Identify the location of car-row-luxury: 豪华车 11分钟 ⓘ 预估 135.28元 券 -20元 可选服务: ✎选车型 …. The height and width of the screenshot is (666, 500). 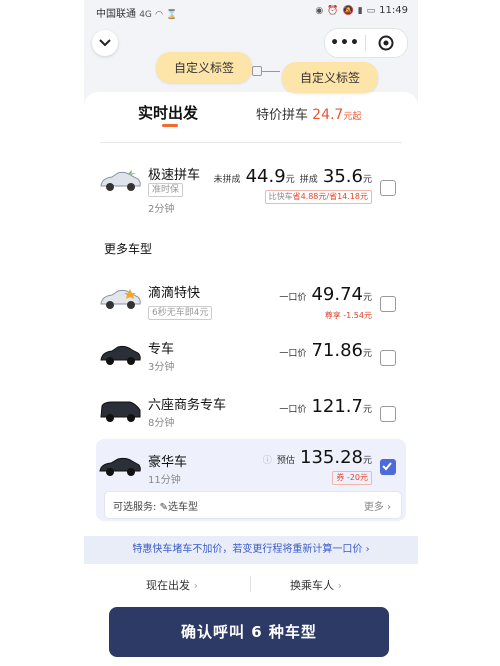
(251, 480).